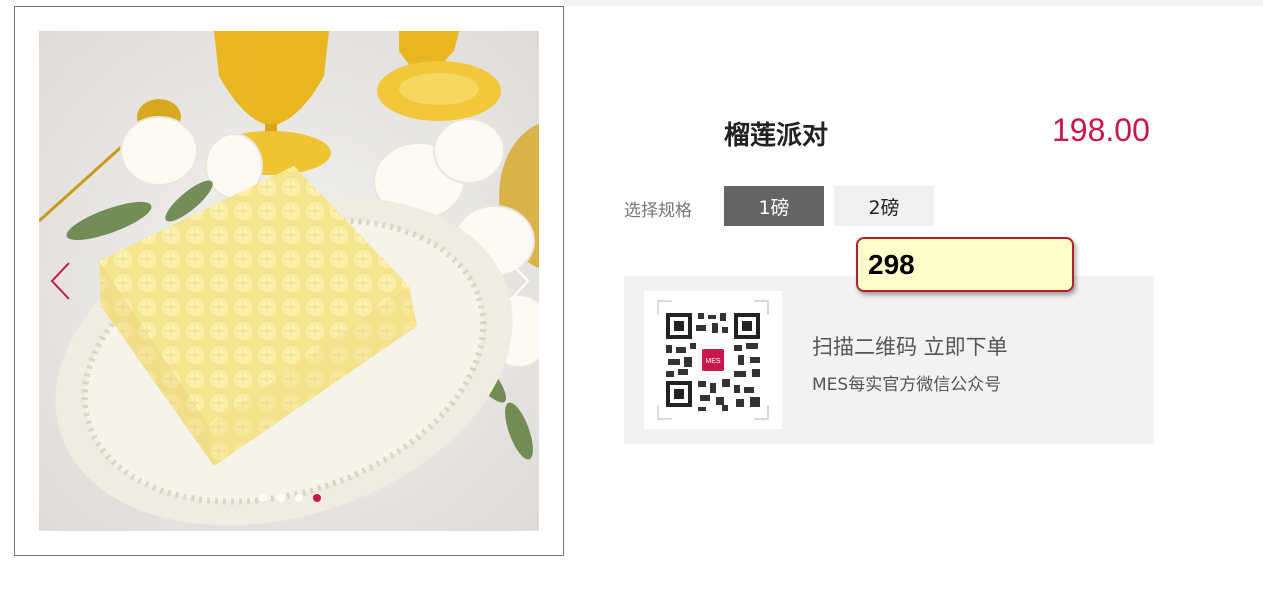  Describe the element at coordinates (776, 136) in the screenshot. I see `product-name: 榴莲派对` at that location.